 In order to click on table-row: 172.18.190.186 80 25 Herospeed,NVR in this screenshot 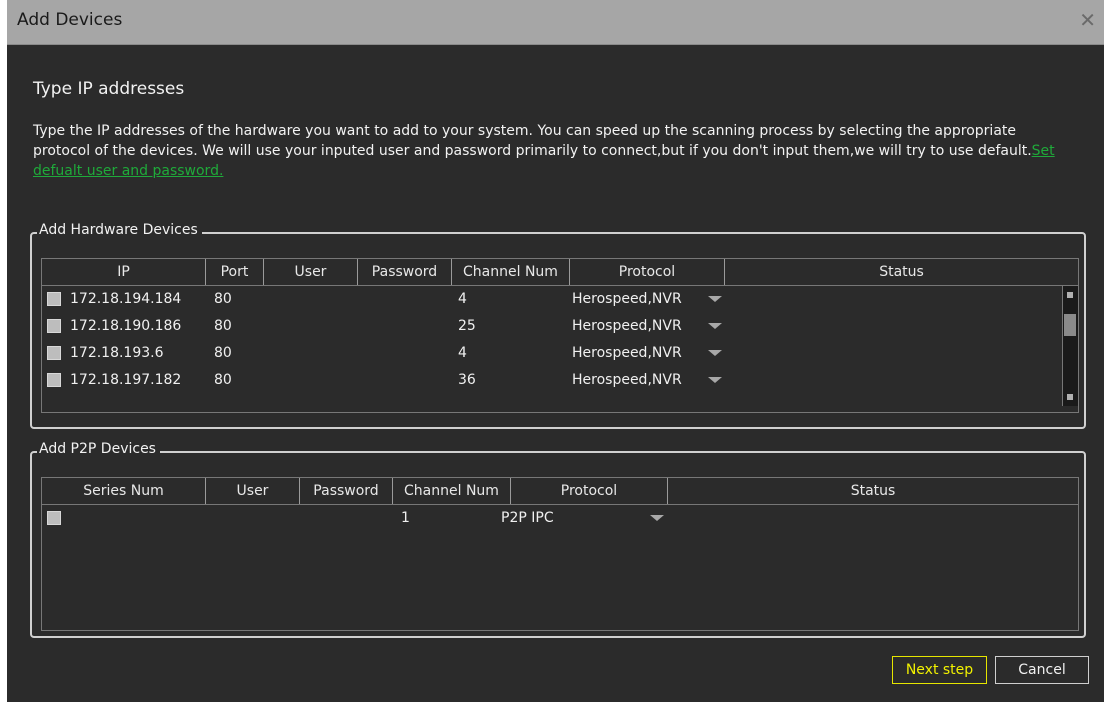, I will do `click(560, 326)`.